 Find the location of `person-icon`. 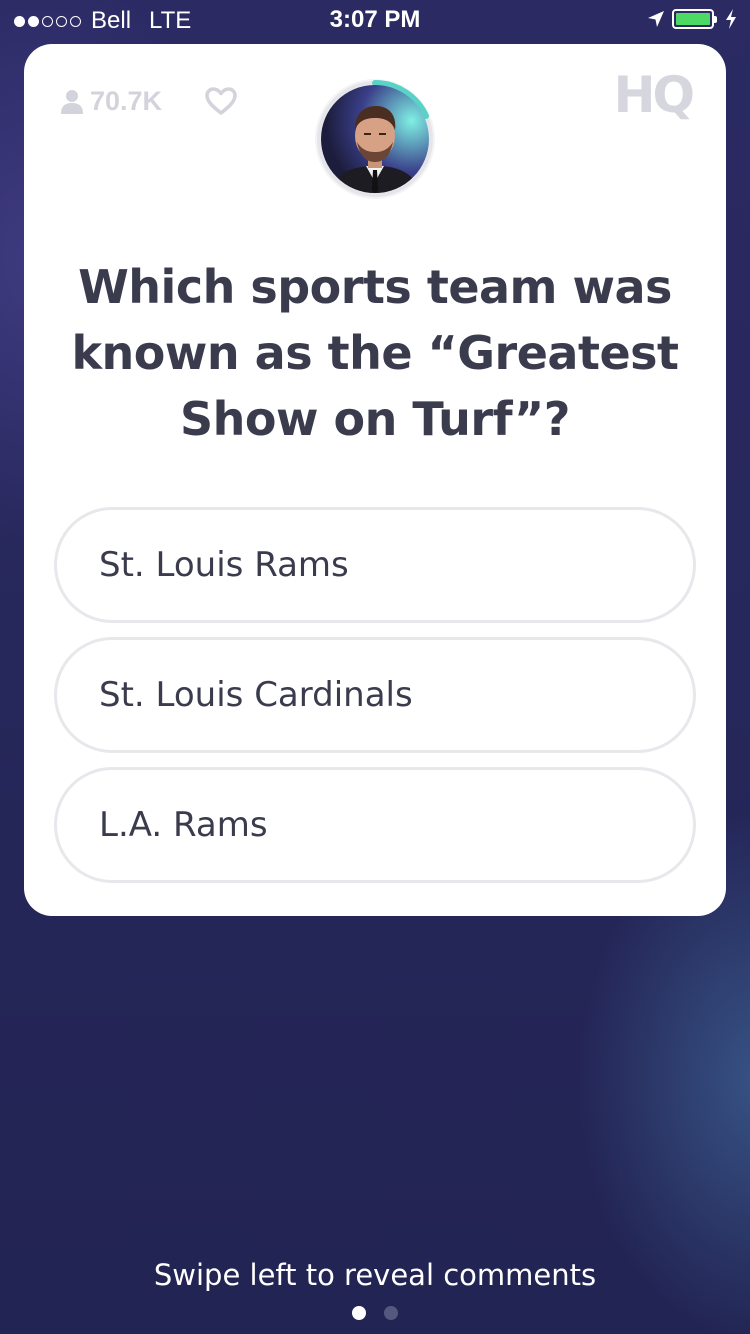

person-icon is located at coordinates (72, 102).